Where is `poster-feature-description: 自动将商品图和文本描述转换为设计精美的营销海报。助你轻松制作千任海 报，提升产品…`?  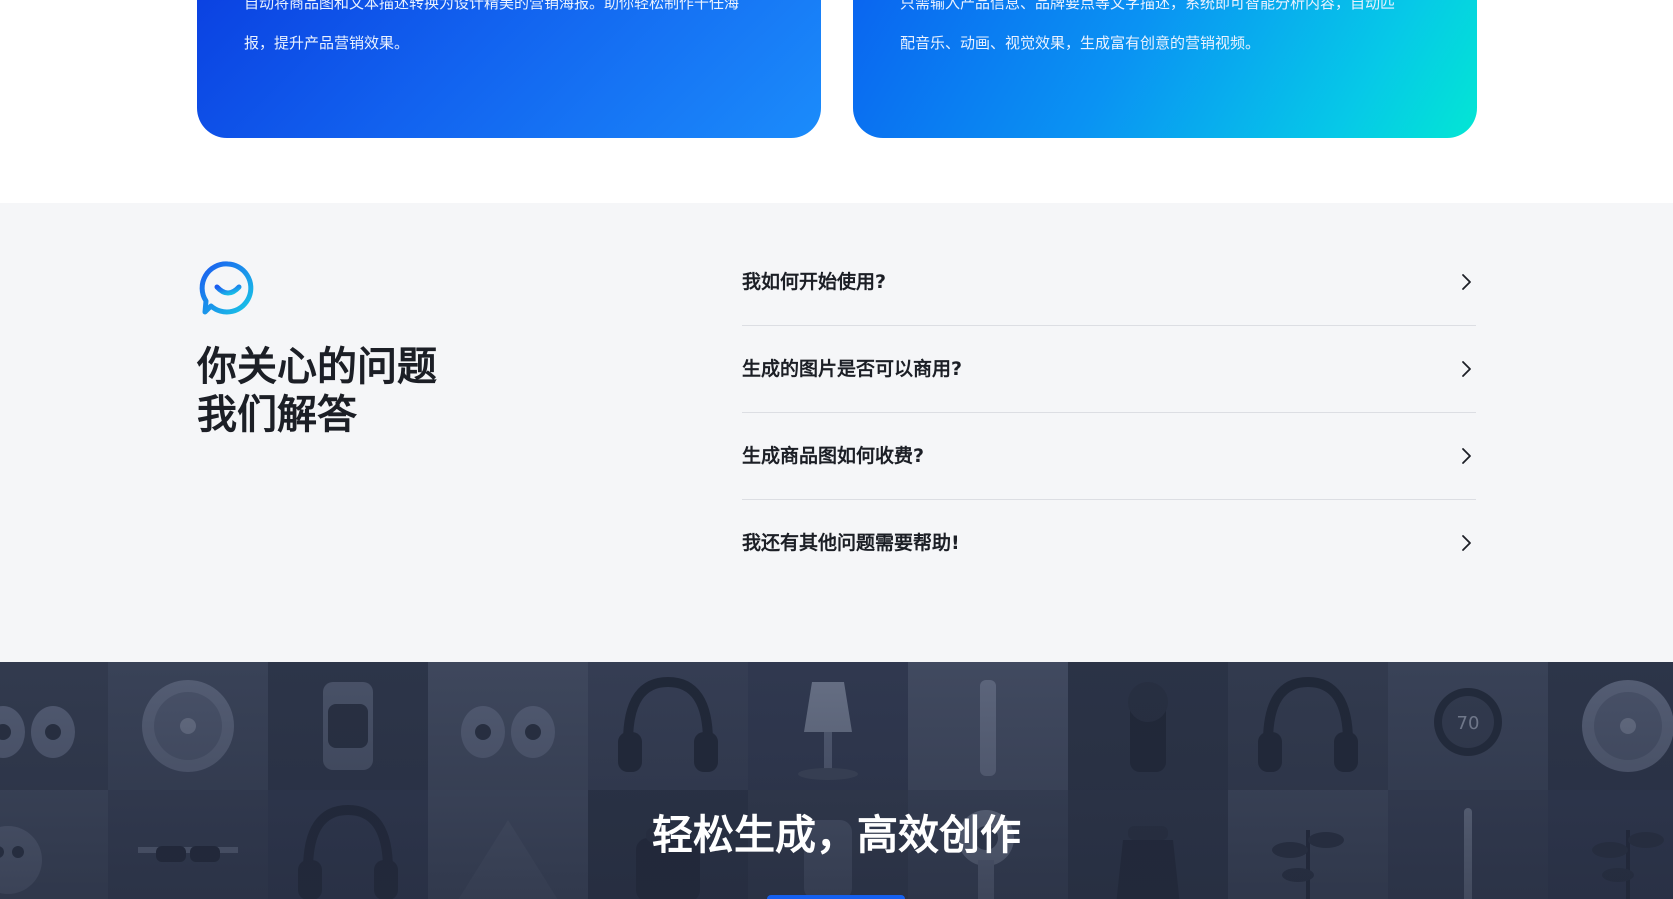 poster-feature-description: 自动将商品图和文本描述转换为设计精美的营销海报。助你轻松制作千任海 报，提升产品… is located at coordinates (514, 31).